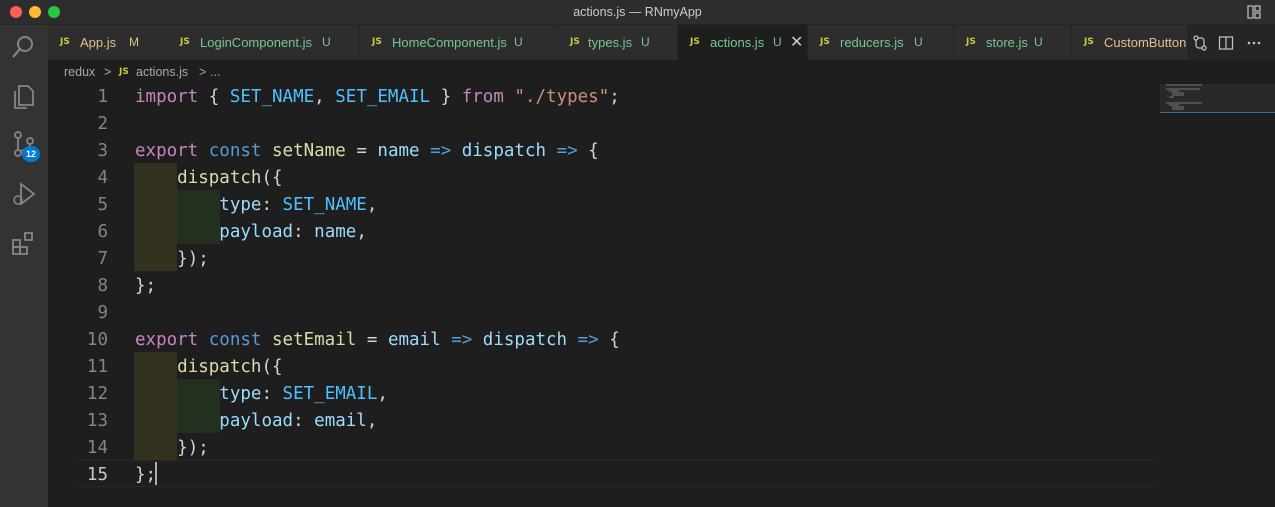  Describe the element at coordinates (604, 367) in the screenshot. I see `code-line: 11 dispatch({` at that location.